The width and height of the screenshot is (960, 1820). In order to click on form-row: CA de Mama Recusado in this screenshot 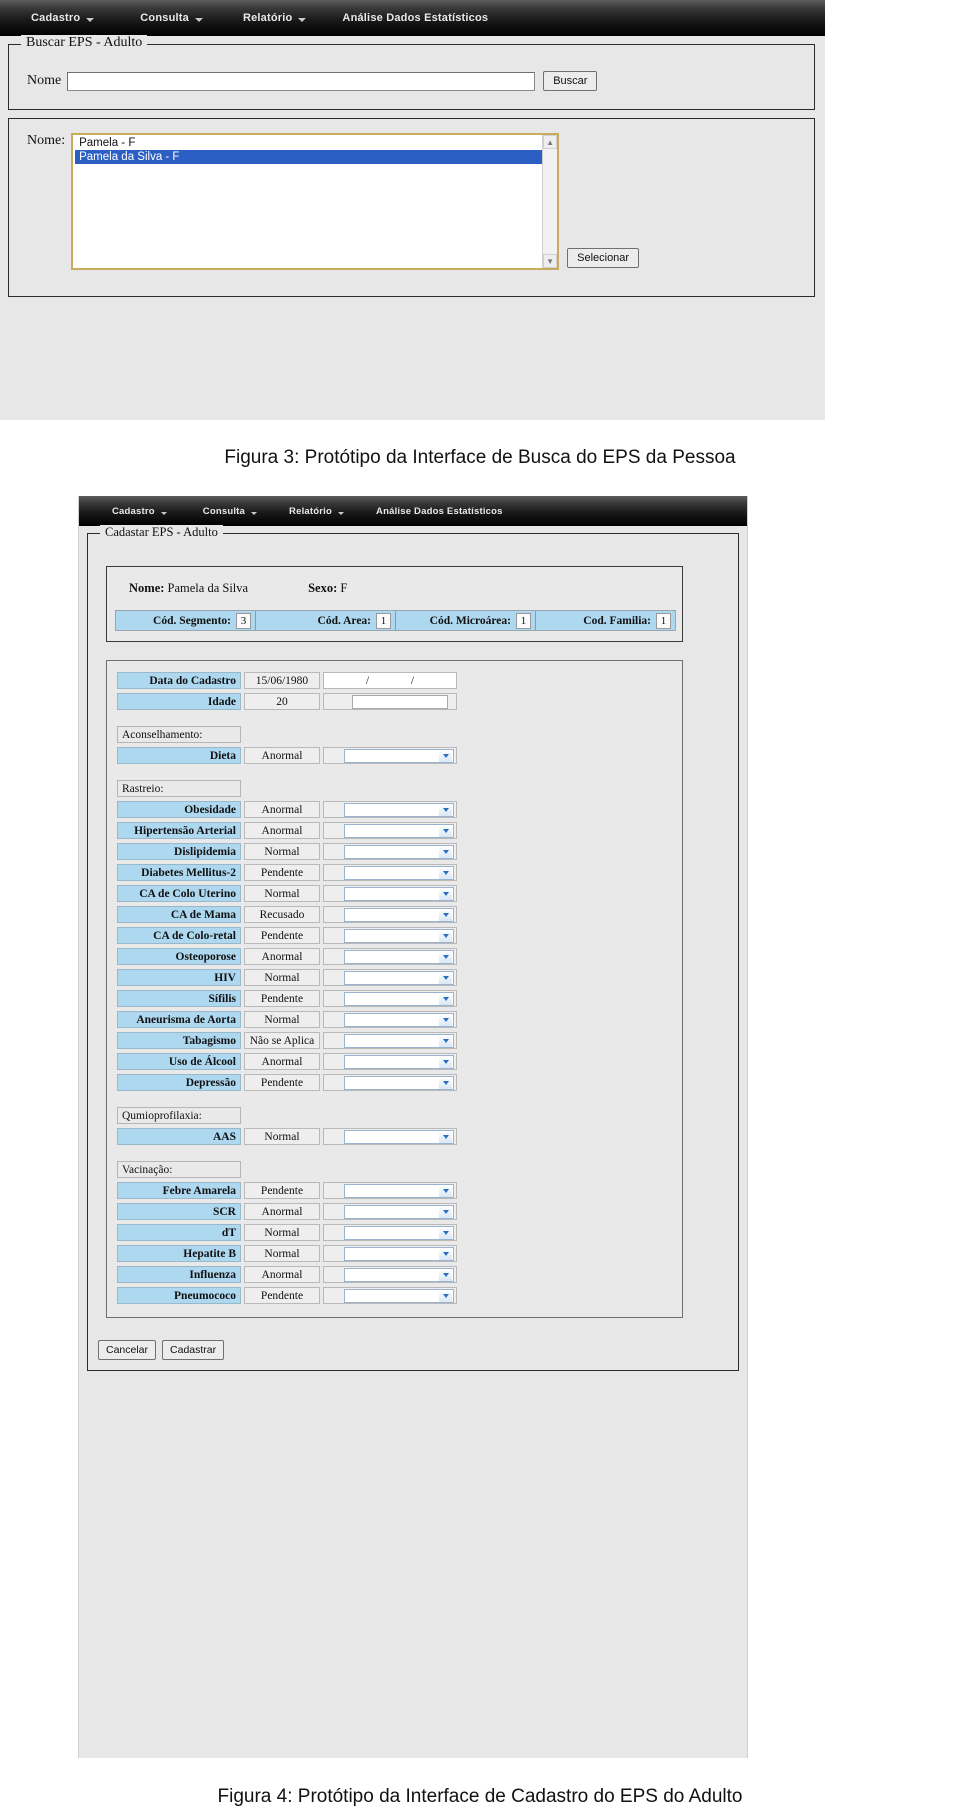, I will do `click(399, 914)`.